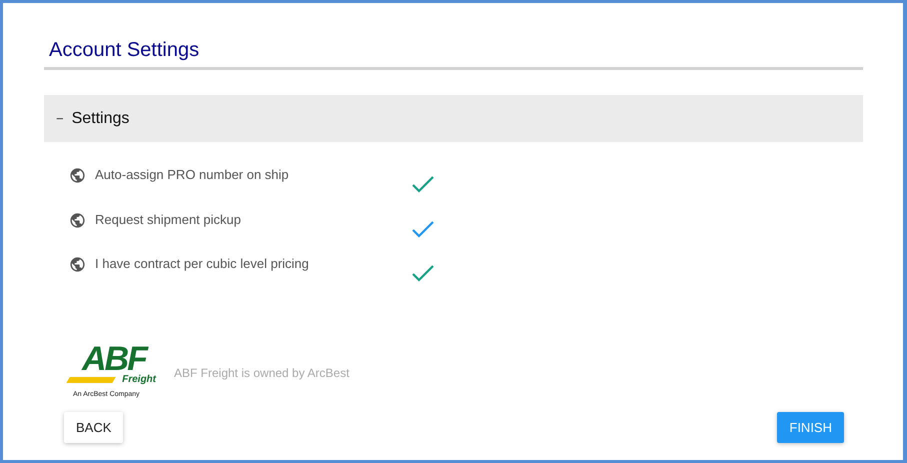  Describe the element at coordinates (202, 264) in the screenshot. I see `setting-label: I have contract per cubic level pricing` at that location.